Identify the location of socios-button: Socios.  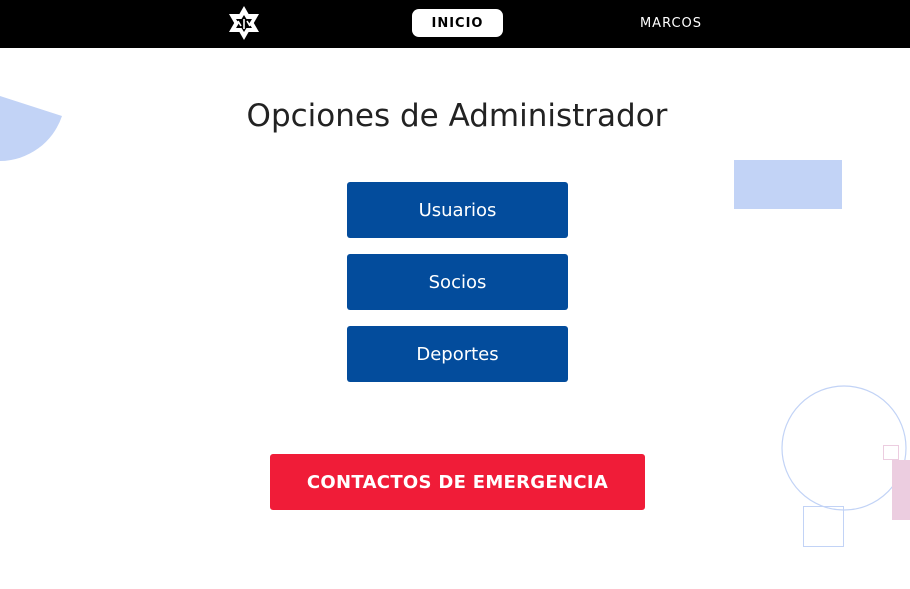
(457, 282).